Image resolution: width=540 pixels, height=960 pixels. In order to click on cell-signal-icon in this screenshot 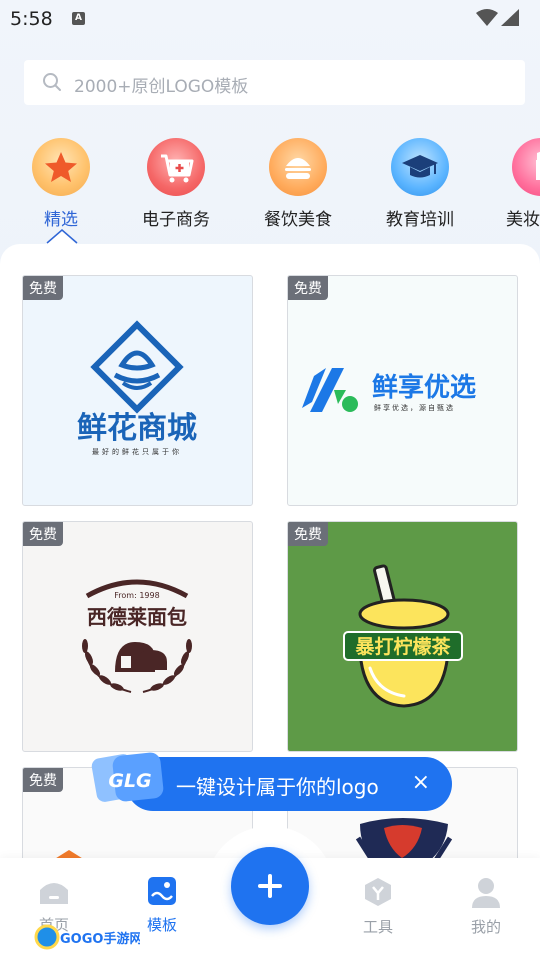, I will do `click(510, 17)`.